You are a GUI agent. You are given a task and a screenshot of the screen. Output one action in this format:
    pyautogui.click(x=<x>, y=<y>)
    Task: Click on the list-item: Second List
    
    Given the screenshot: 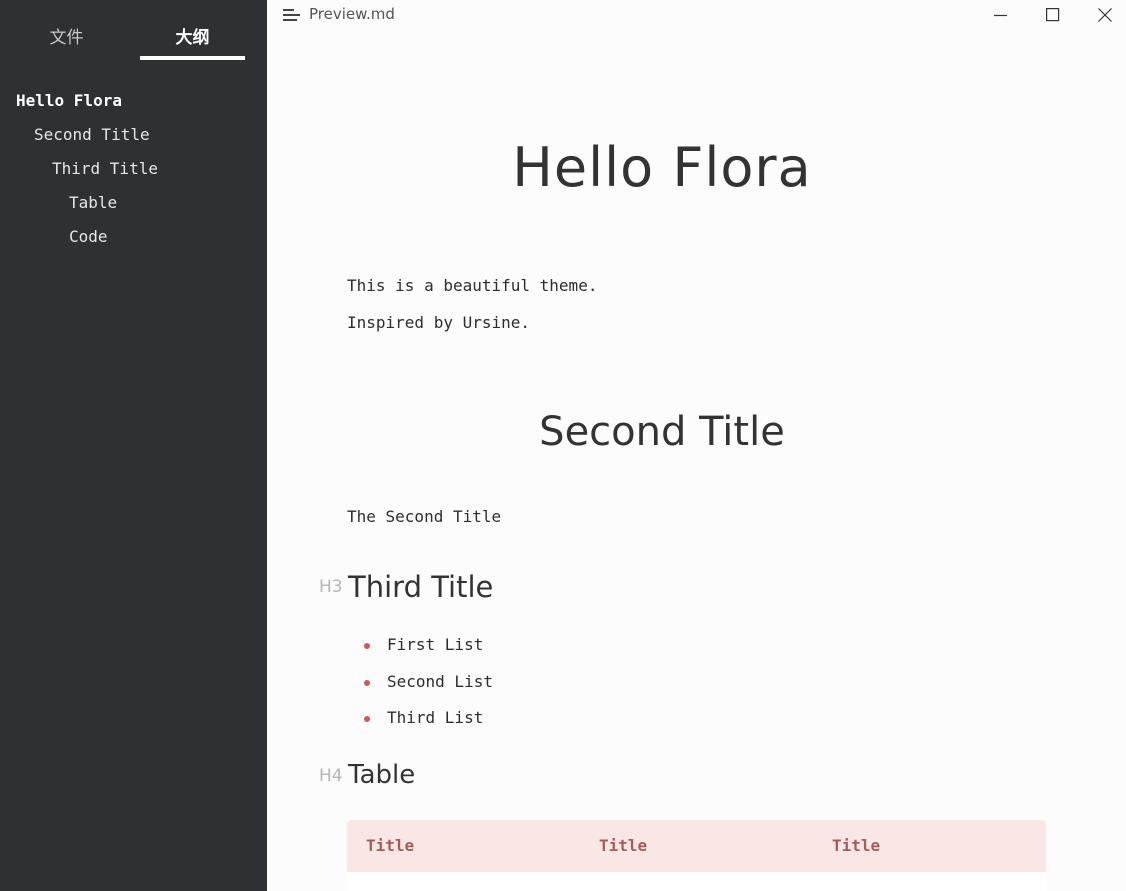 What is the action you would take?
    pyautogui.click(x=428, y=688)
    